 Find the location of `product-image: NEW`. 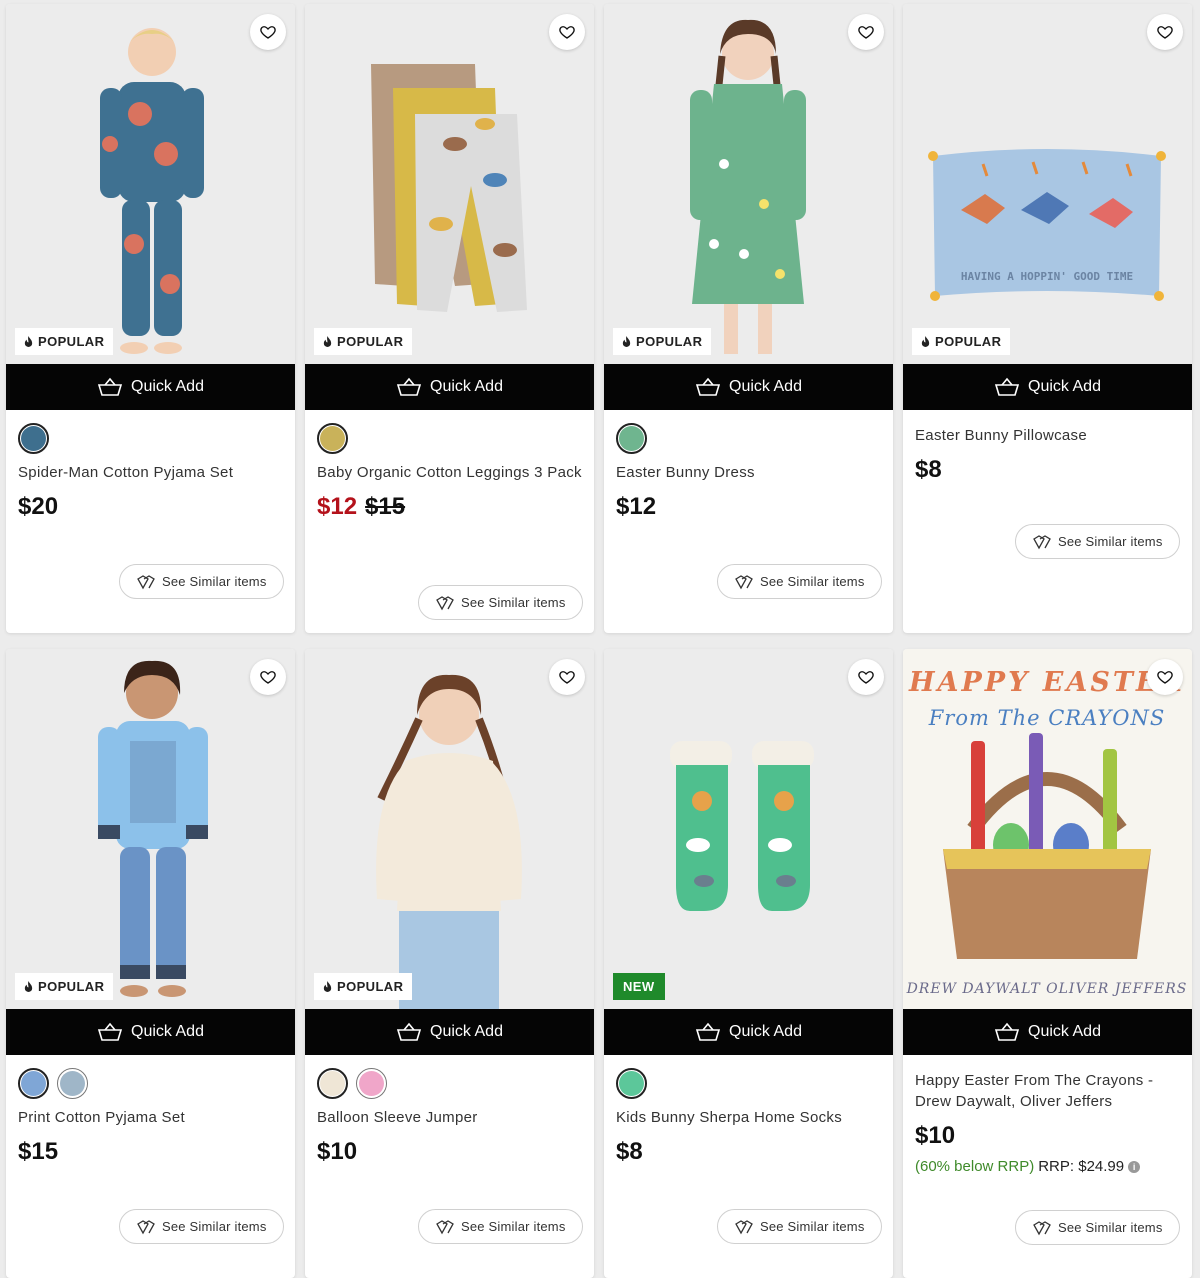

product-image: NEW is located at coordinates (748, 829).